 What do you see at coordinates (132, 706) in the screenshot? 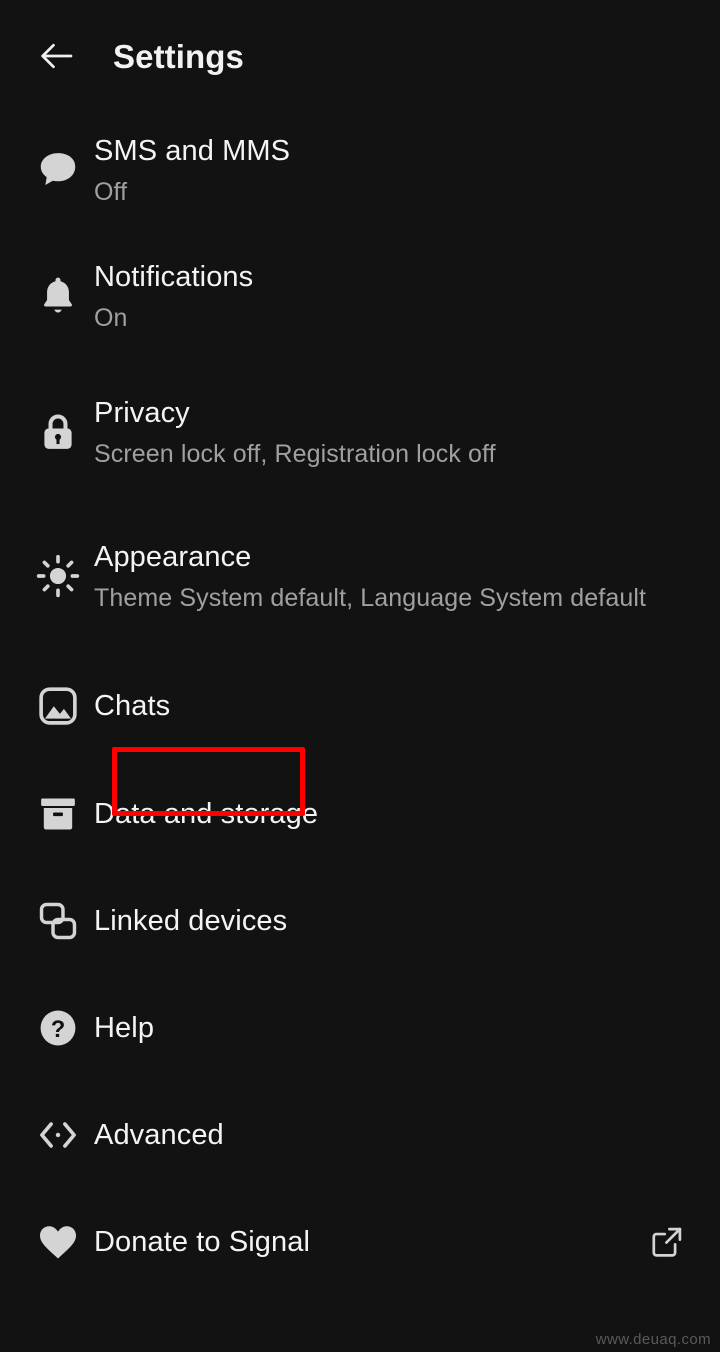
I see `settings-item-title: Chats` at bounding box center [132, 706].